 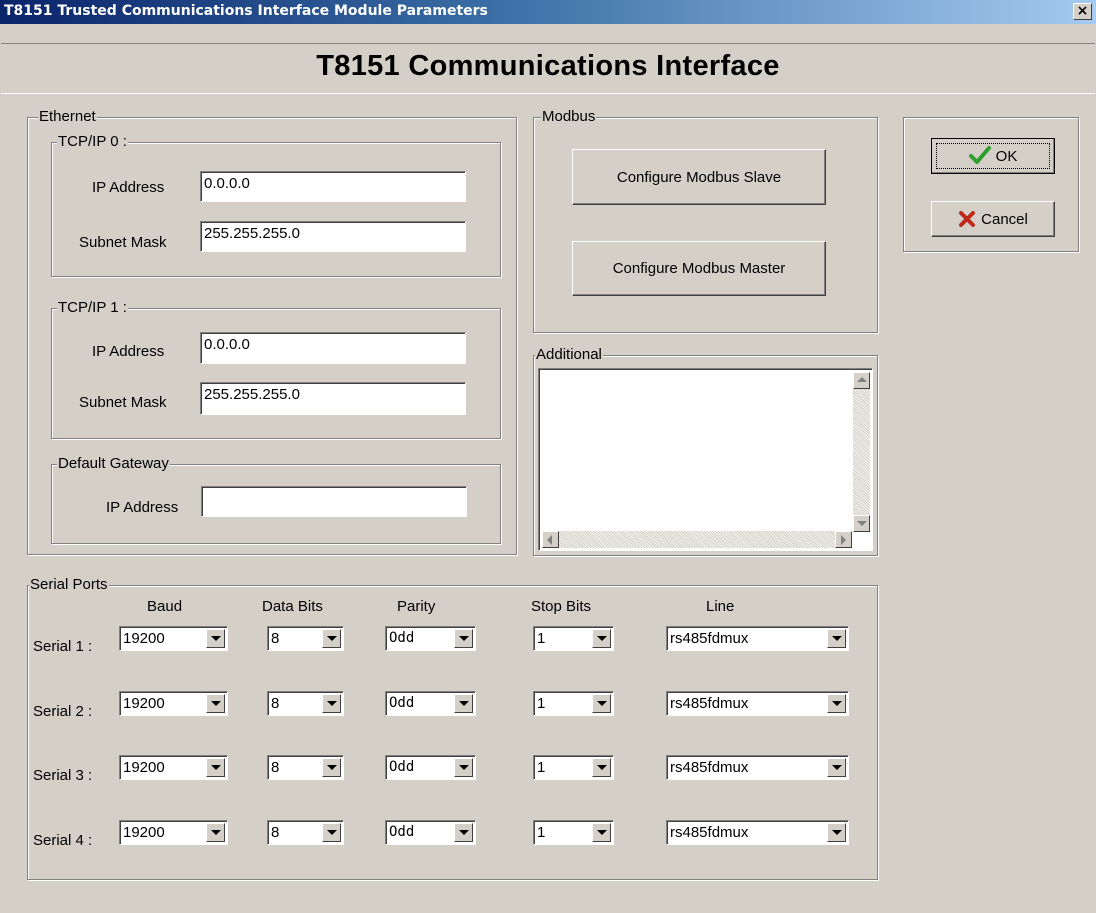 I want to click on configure-modbus-slave-button: Configure Modbus Slave, so click(x=699, y=177).